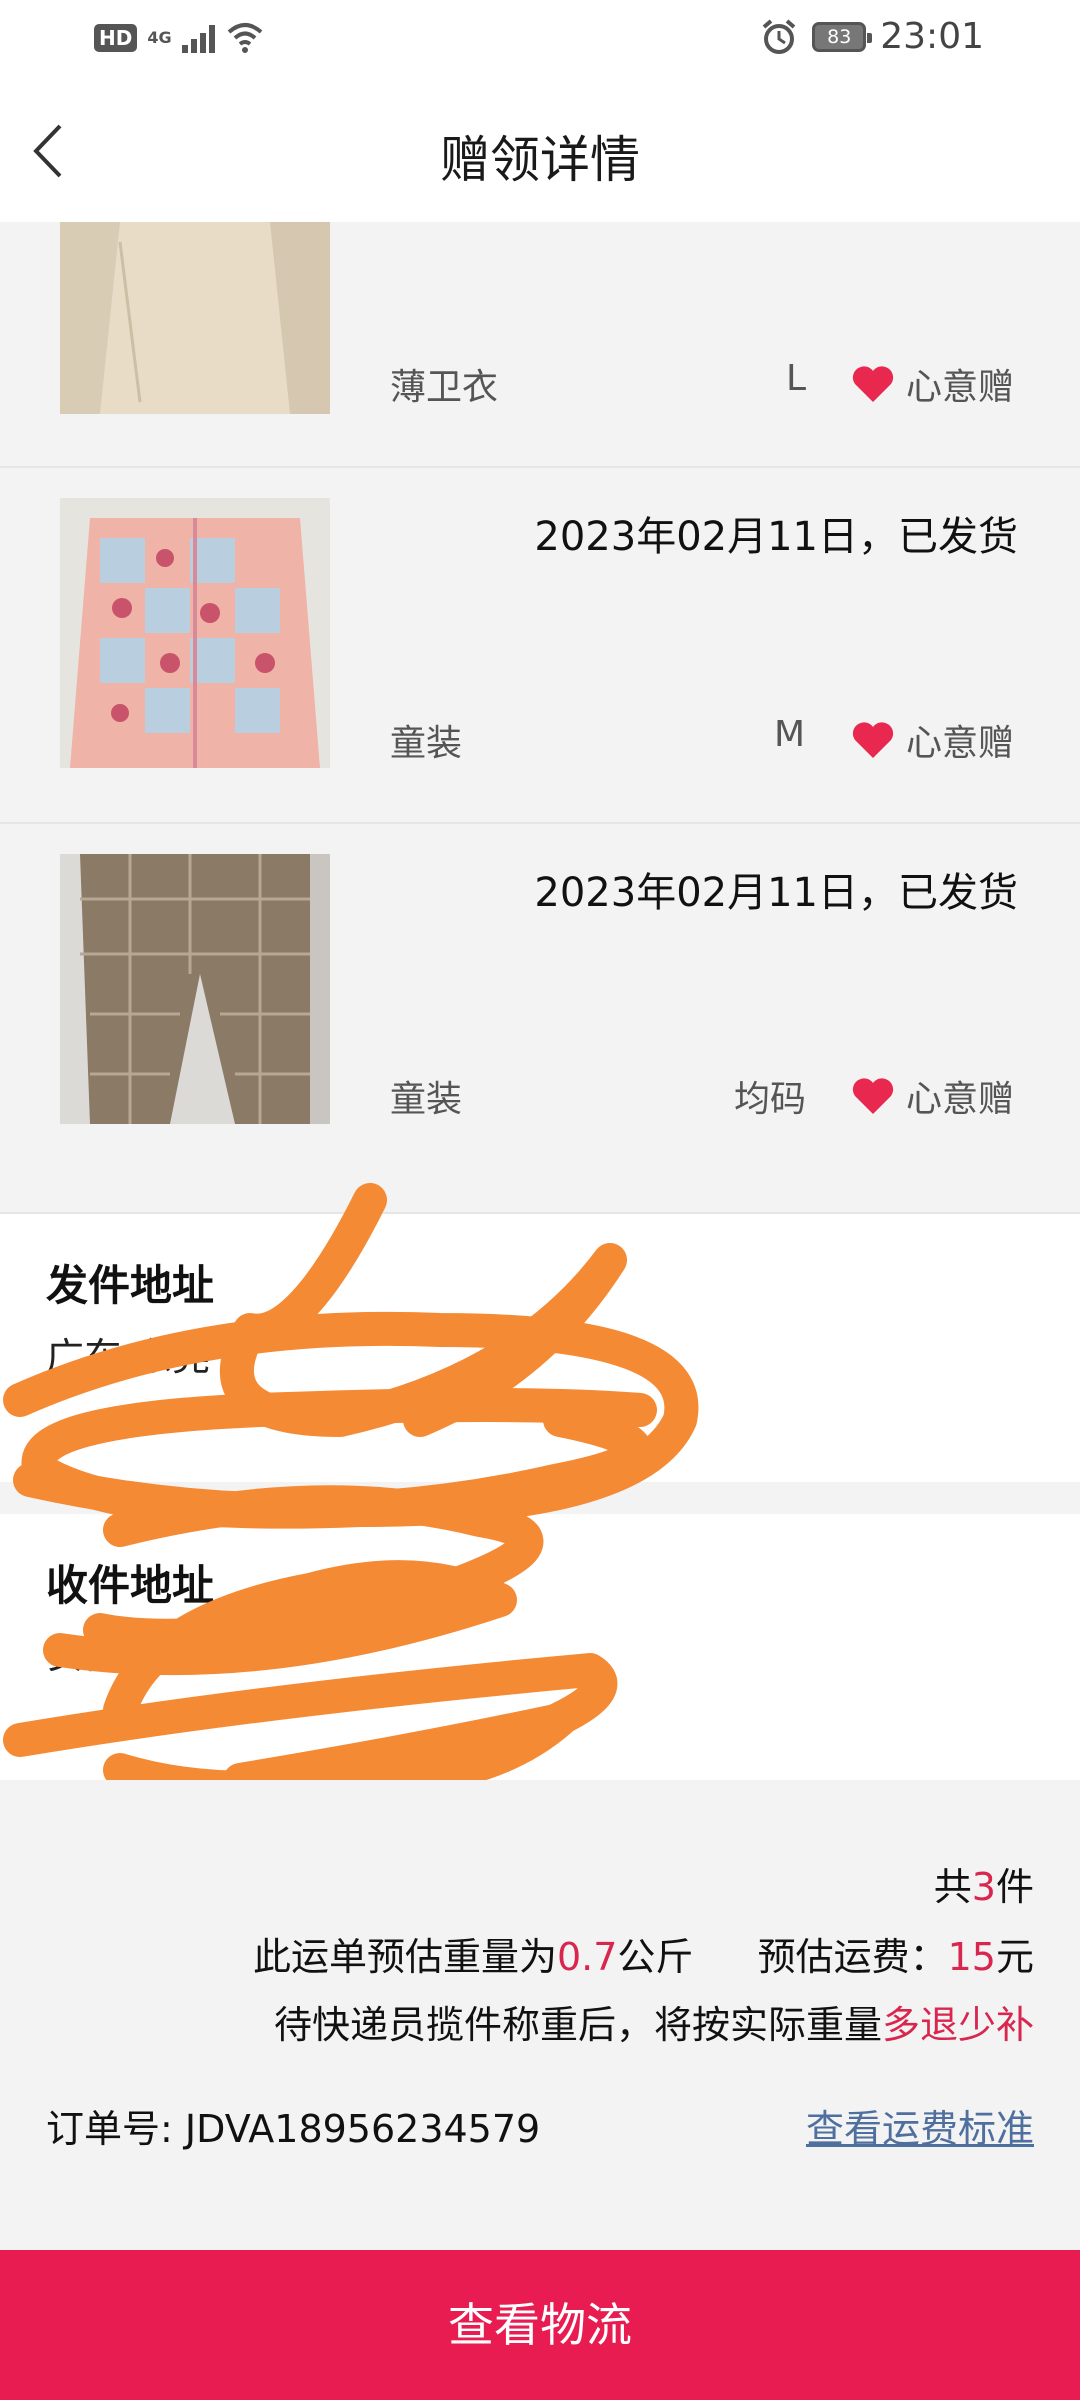 This screenshot has height=2400, width=1080. I want to click on note-prefix: 待快递员揽件称重后，将按实际重量, so click(577, 2025).